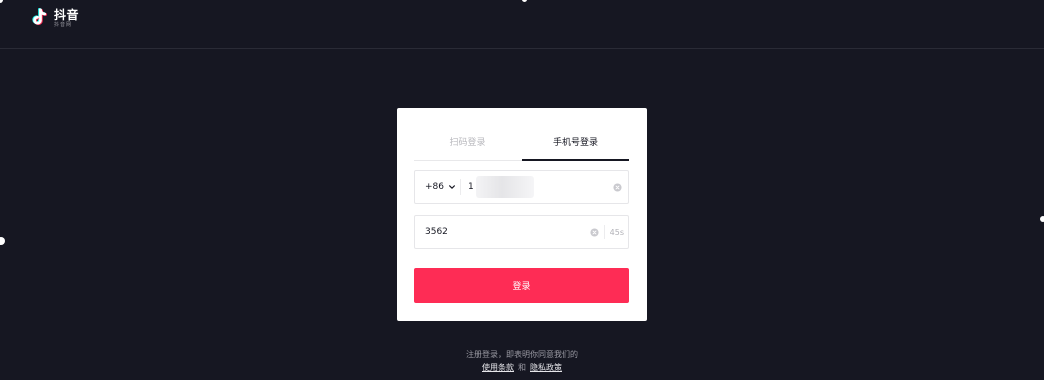 The width and height of the screenshot is (1044, 380). I want to click on login-button: 登录, so click(521, 285).